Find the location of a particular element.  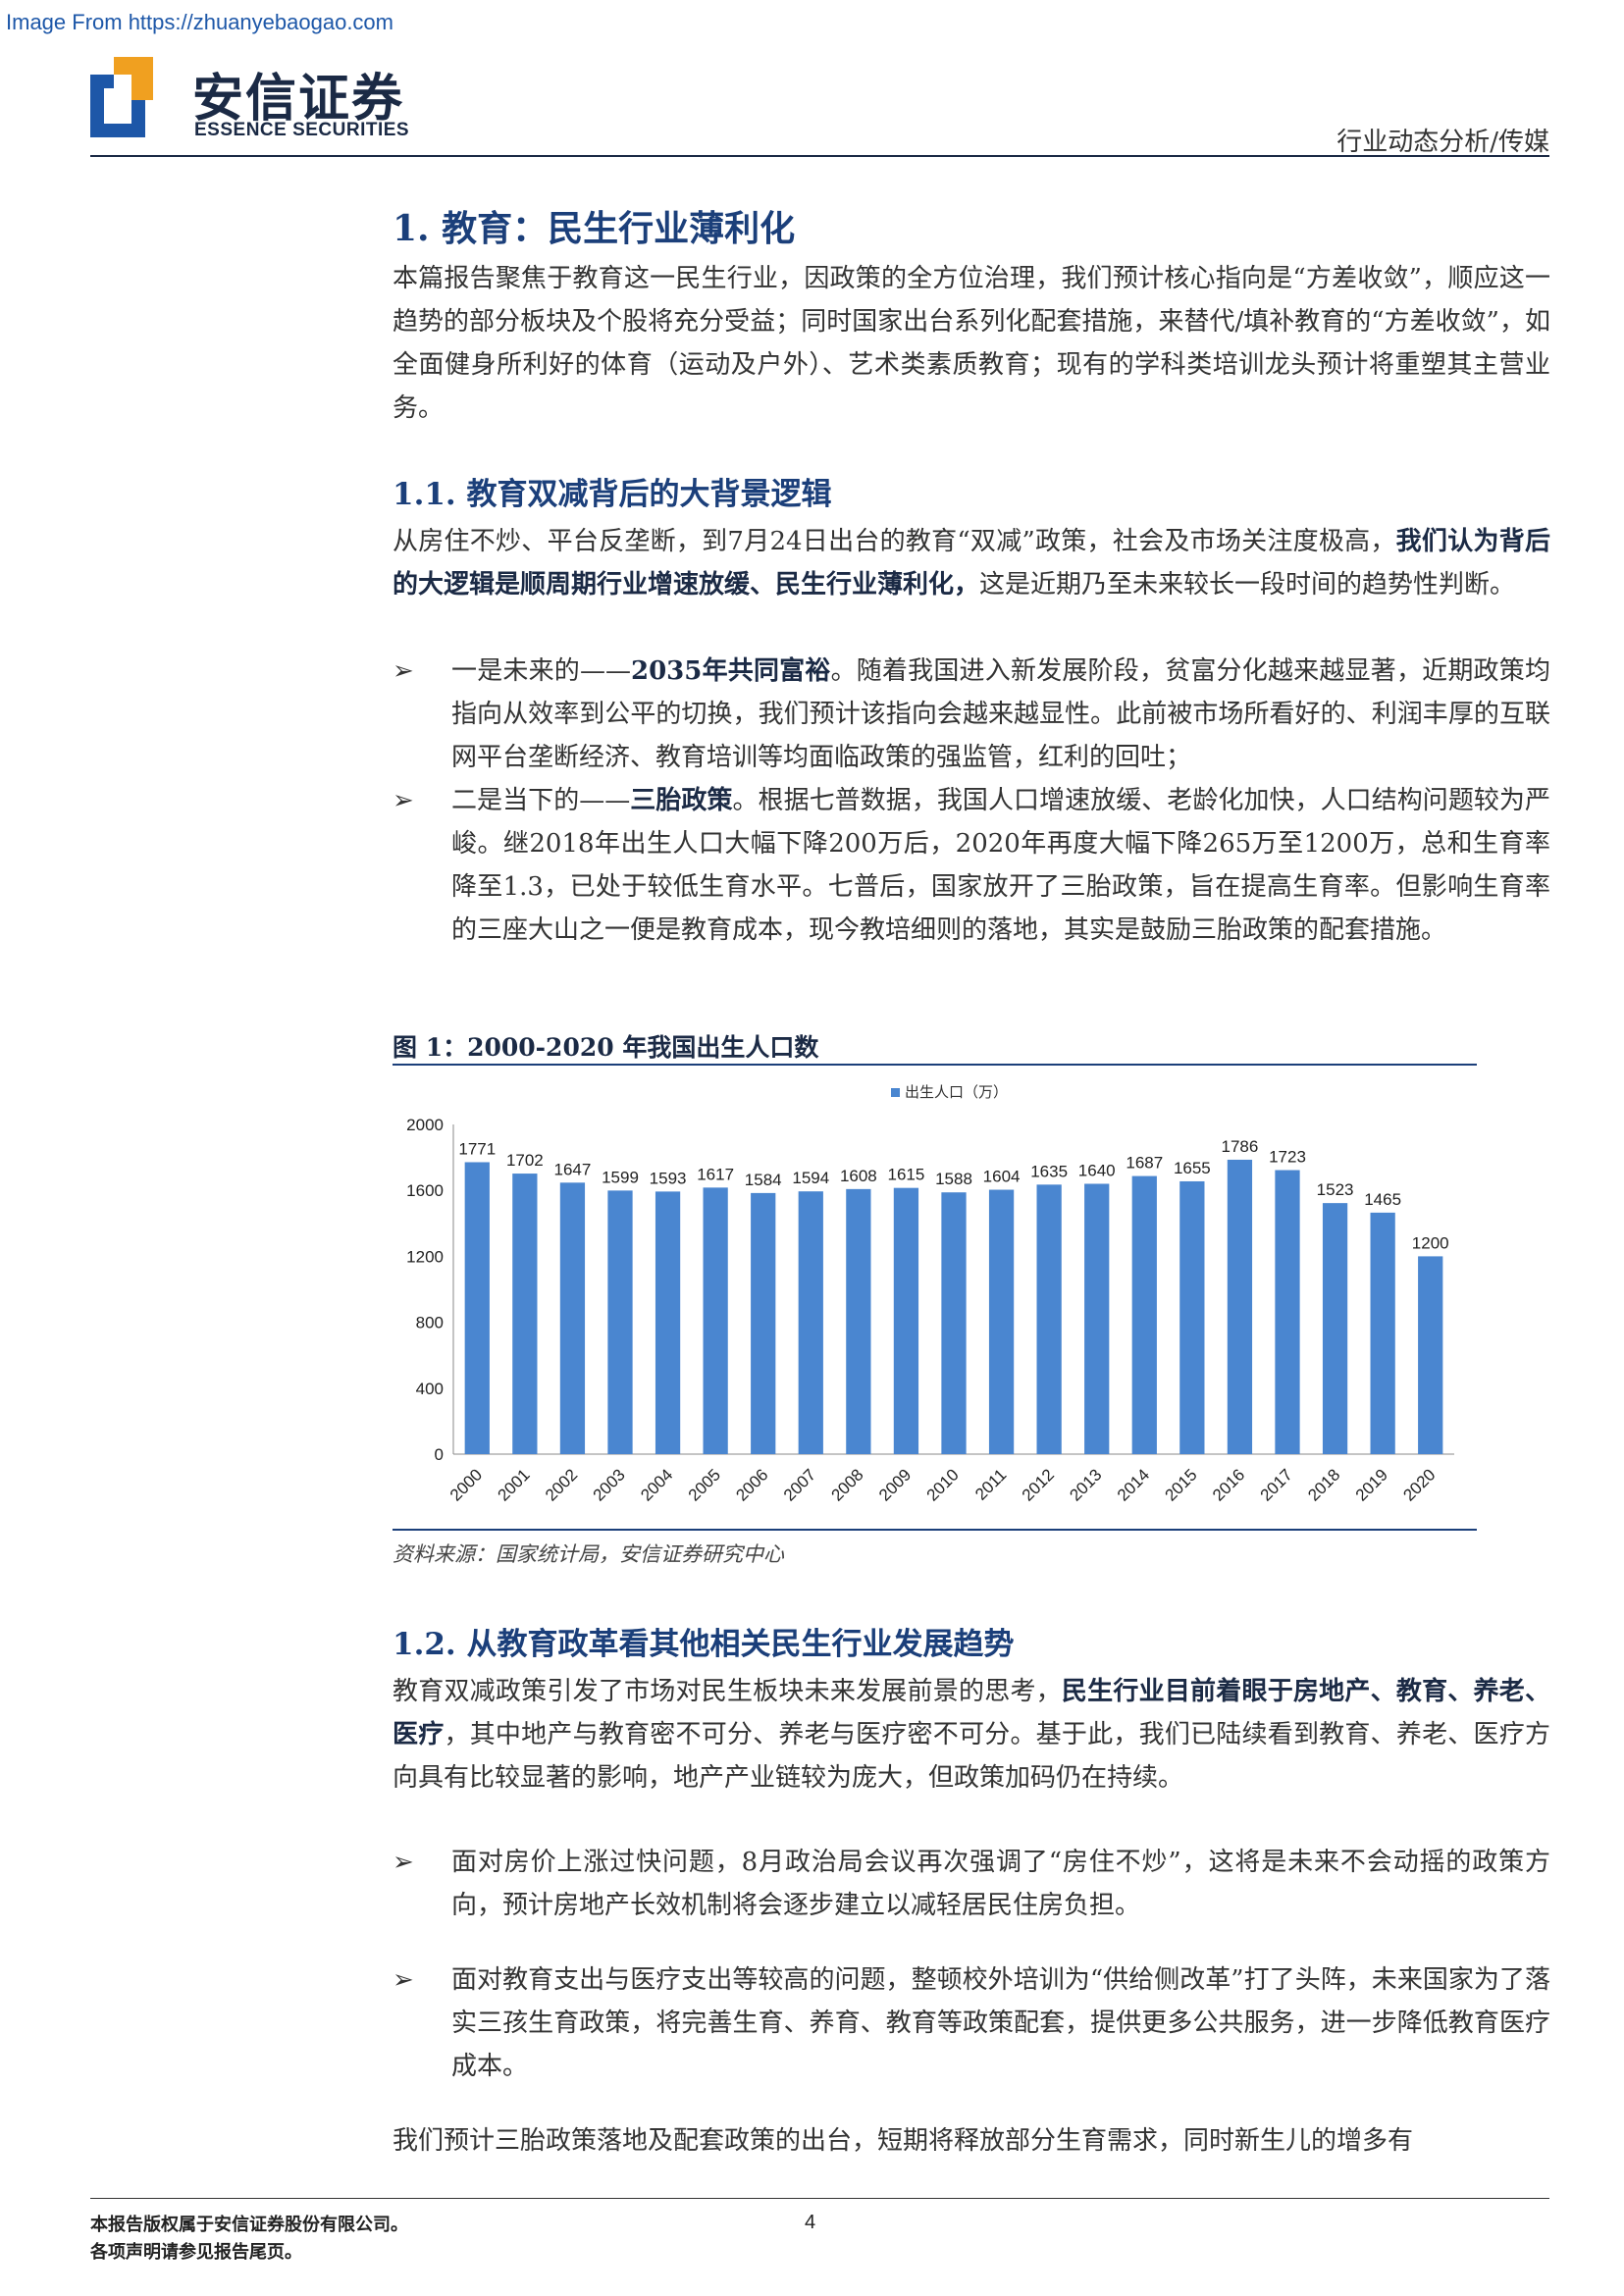

data-label-2004: 1593 is located at coordinates (668, 1178).